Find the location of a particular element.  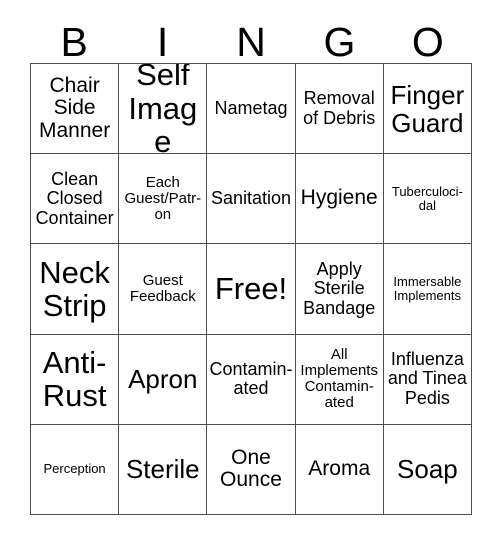

bingo-cell: Each Guest/Patr-on is located at coordinates (163, 199).